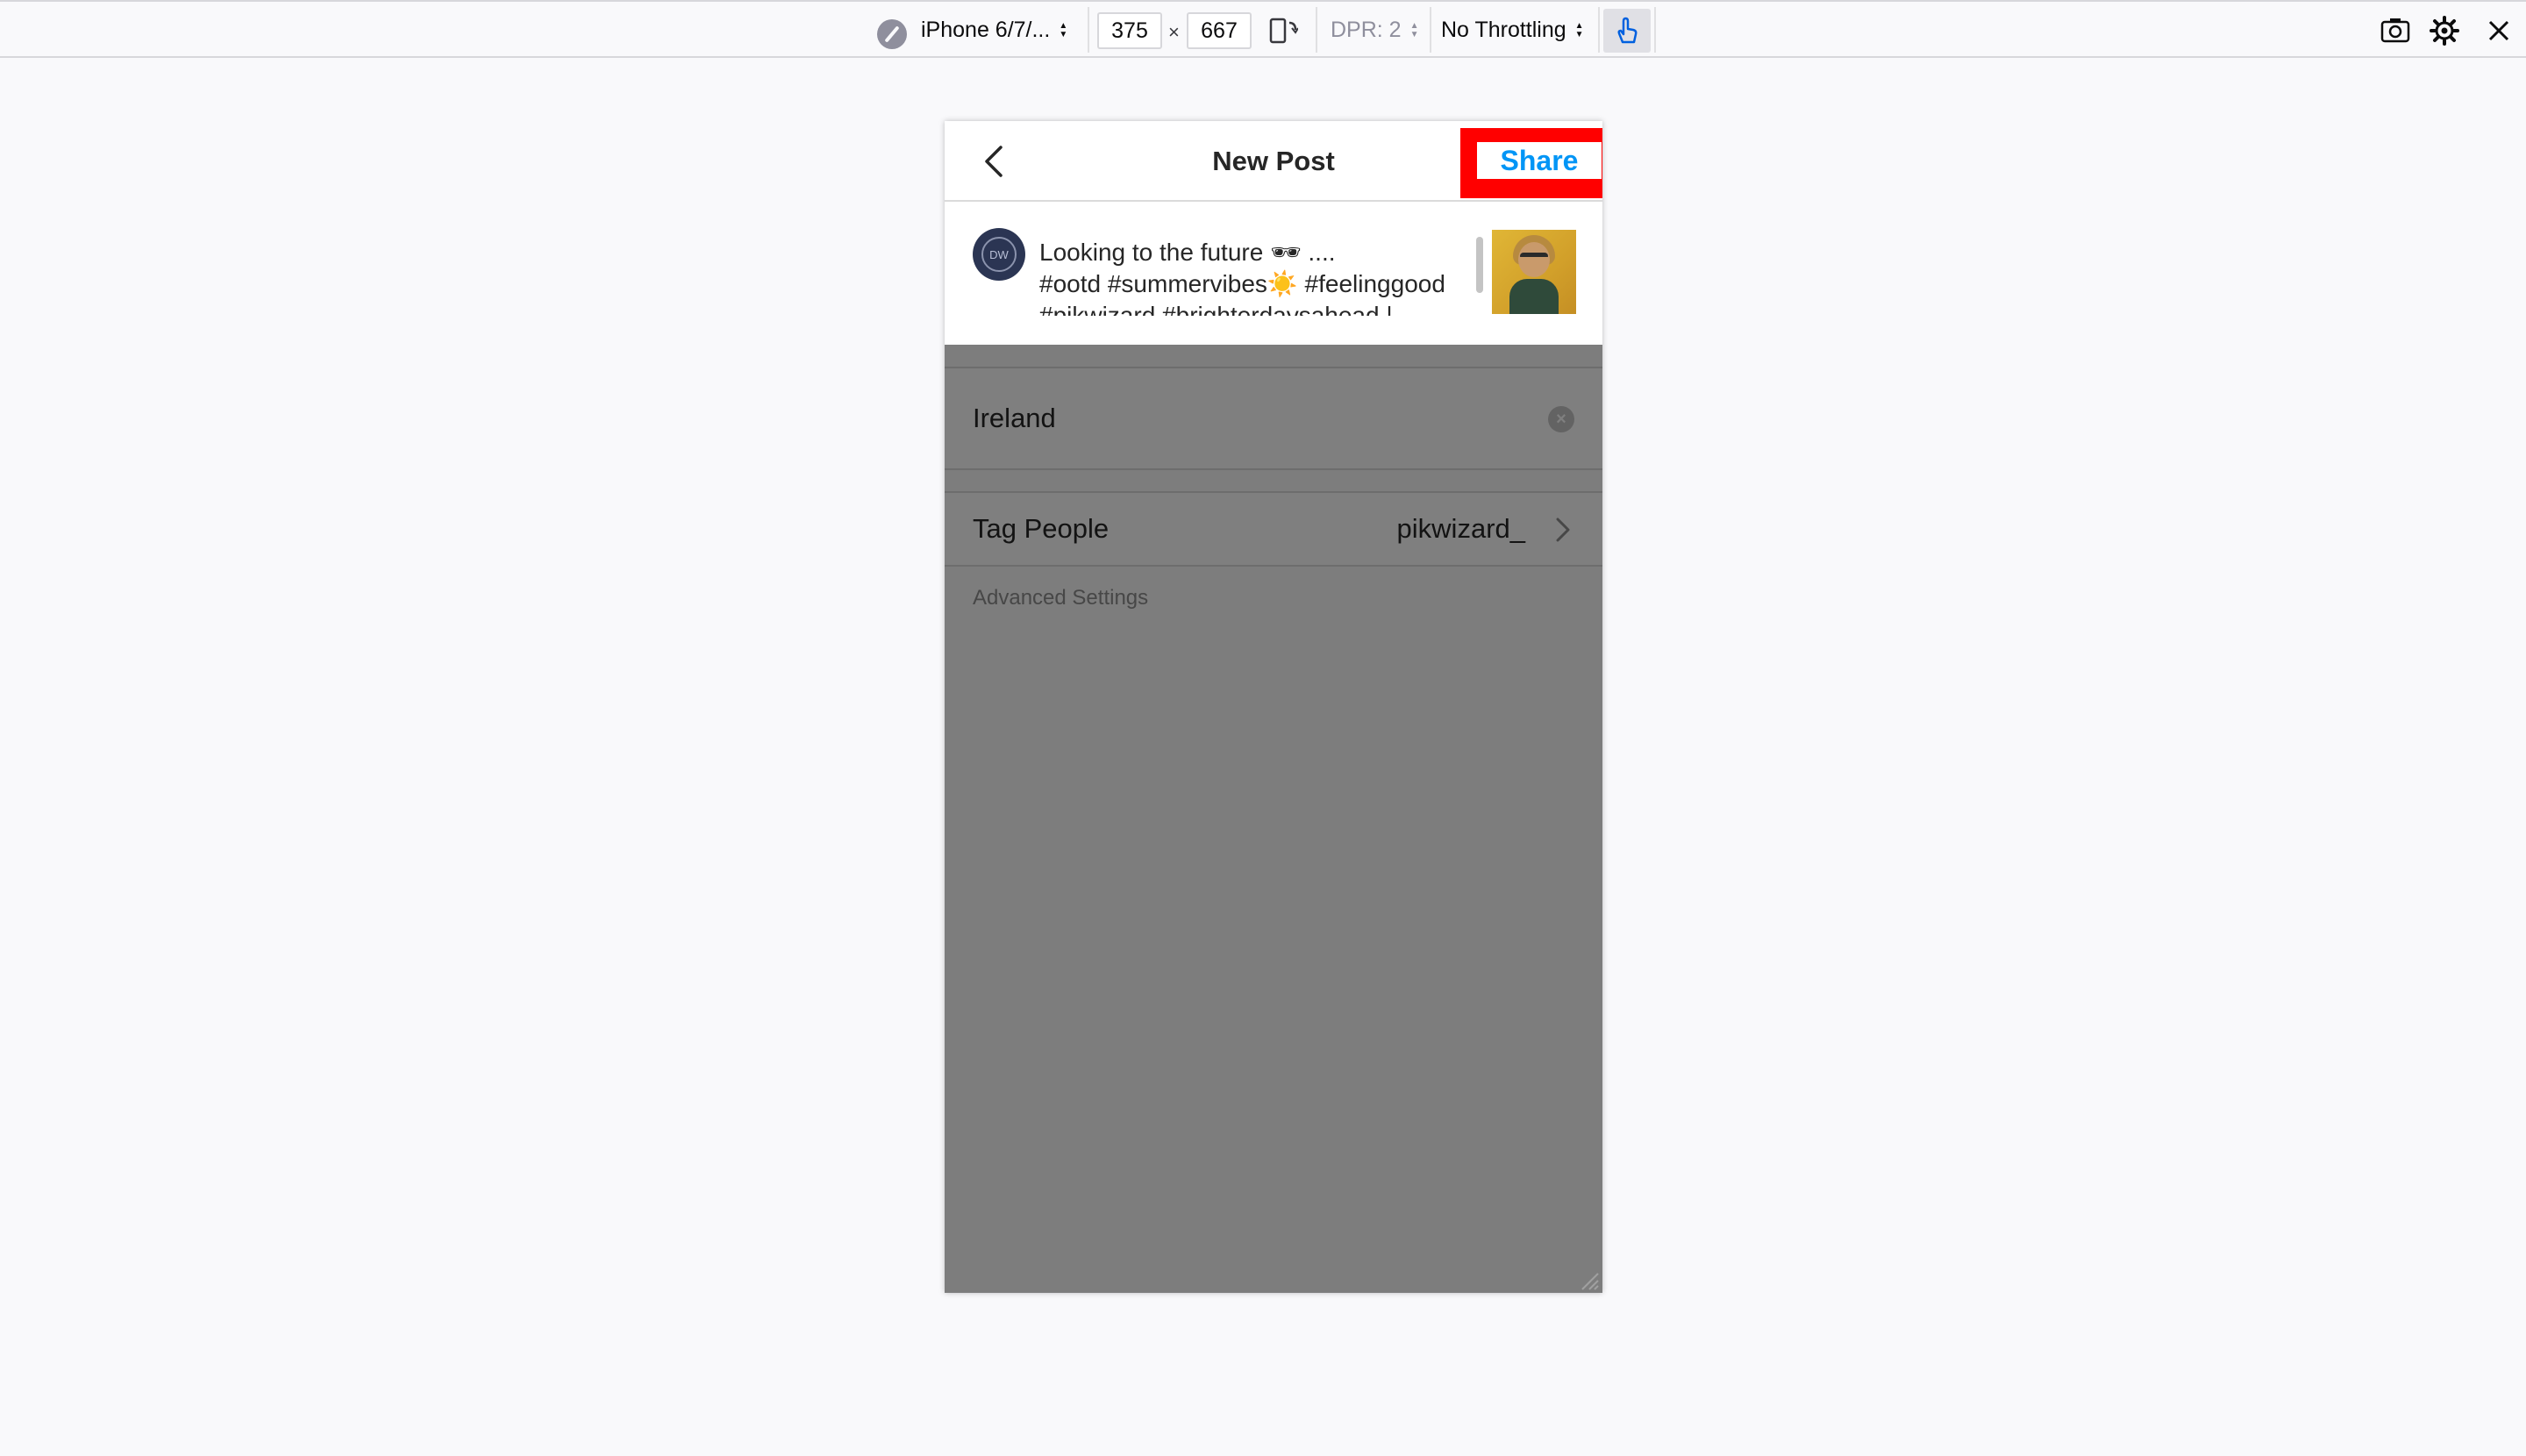 Image resolution: width=2526 pixels, height=1456 pixels. Describe the element at coordinates (1283, 32) in the screenshot. I see `rotate-icon` at that location.